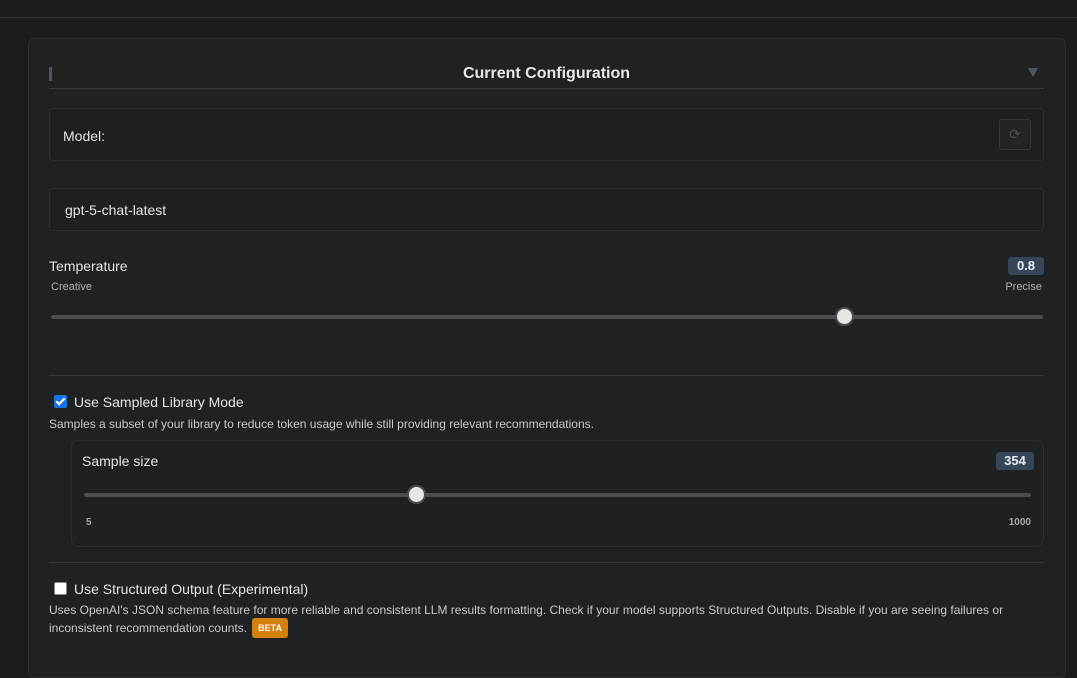  What do you see at coordinates (546, 209) in the screenshot?
I see `model-input` at bounding box center [546, 209].